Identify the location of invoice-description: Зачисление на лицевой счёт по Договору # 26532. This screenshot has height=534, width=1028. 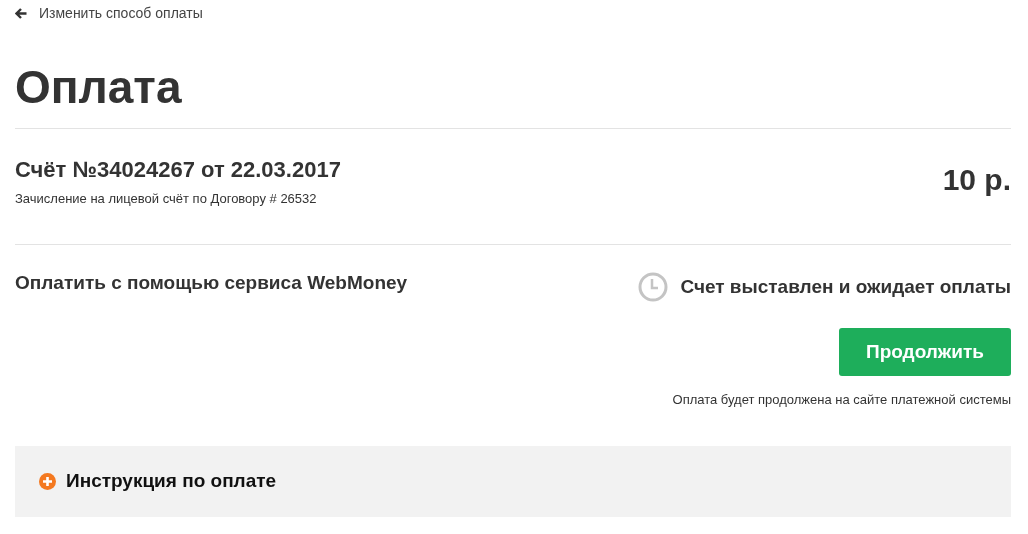
(166, 198).